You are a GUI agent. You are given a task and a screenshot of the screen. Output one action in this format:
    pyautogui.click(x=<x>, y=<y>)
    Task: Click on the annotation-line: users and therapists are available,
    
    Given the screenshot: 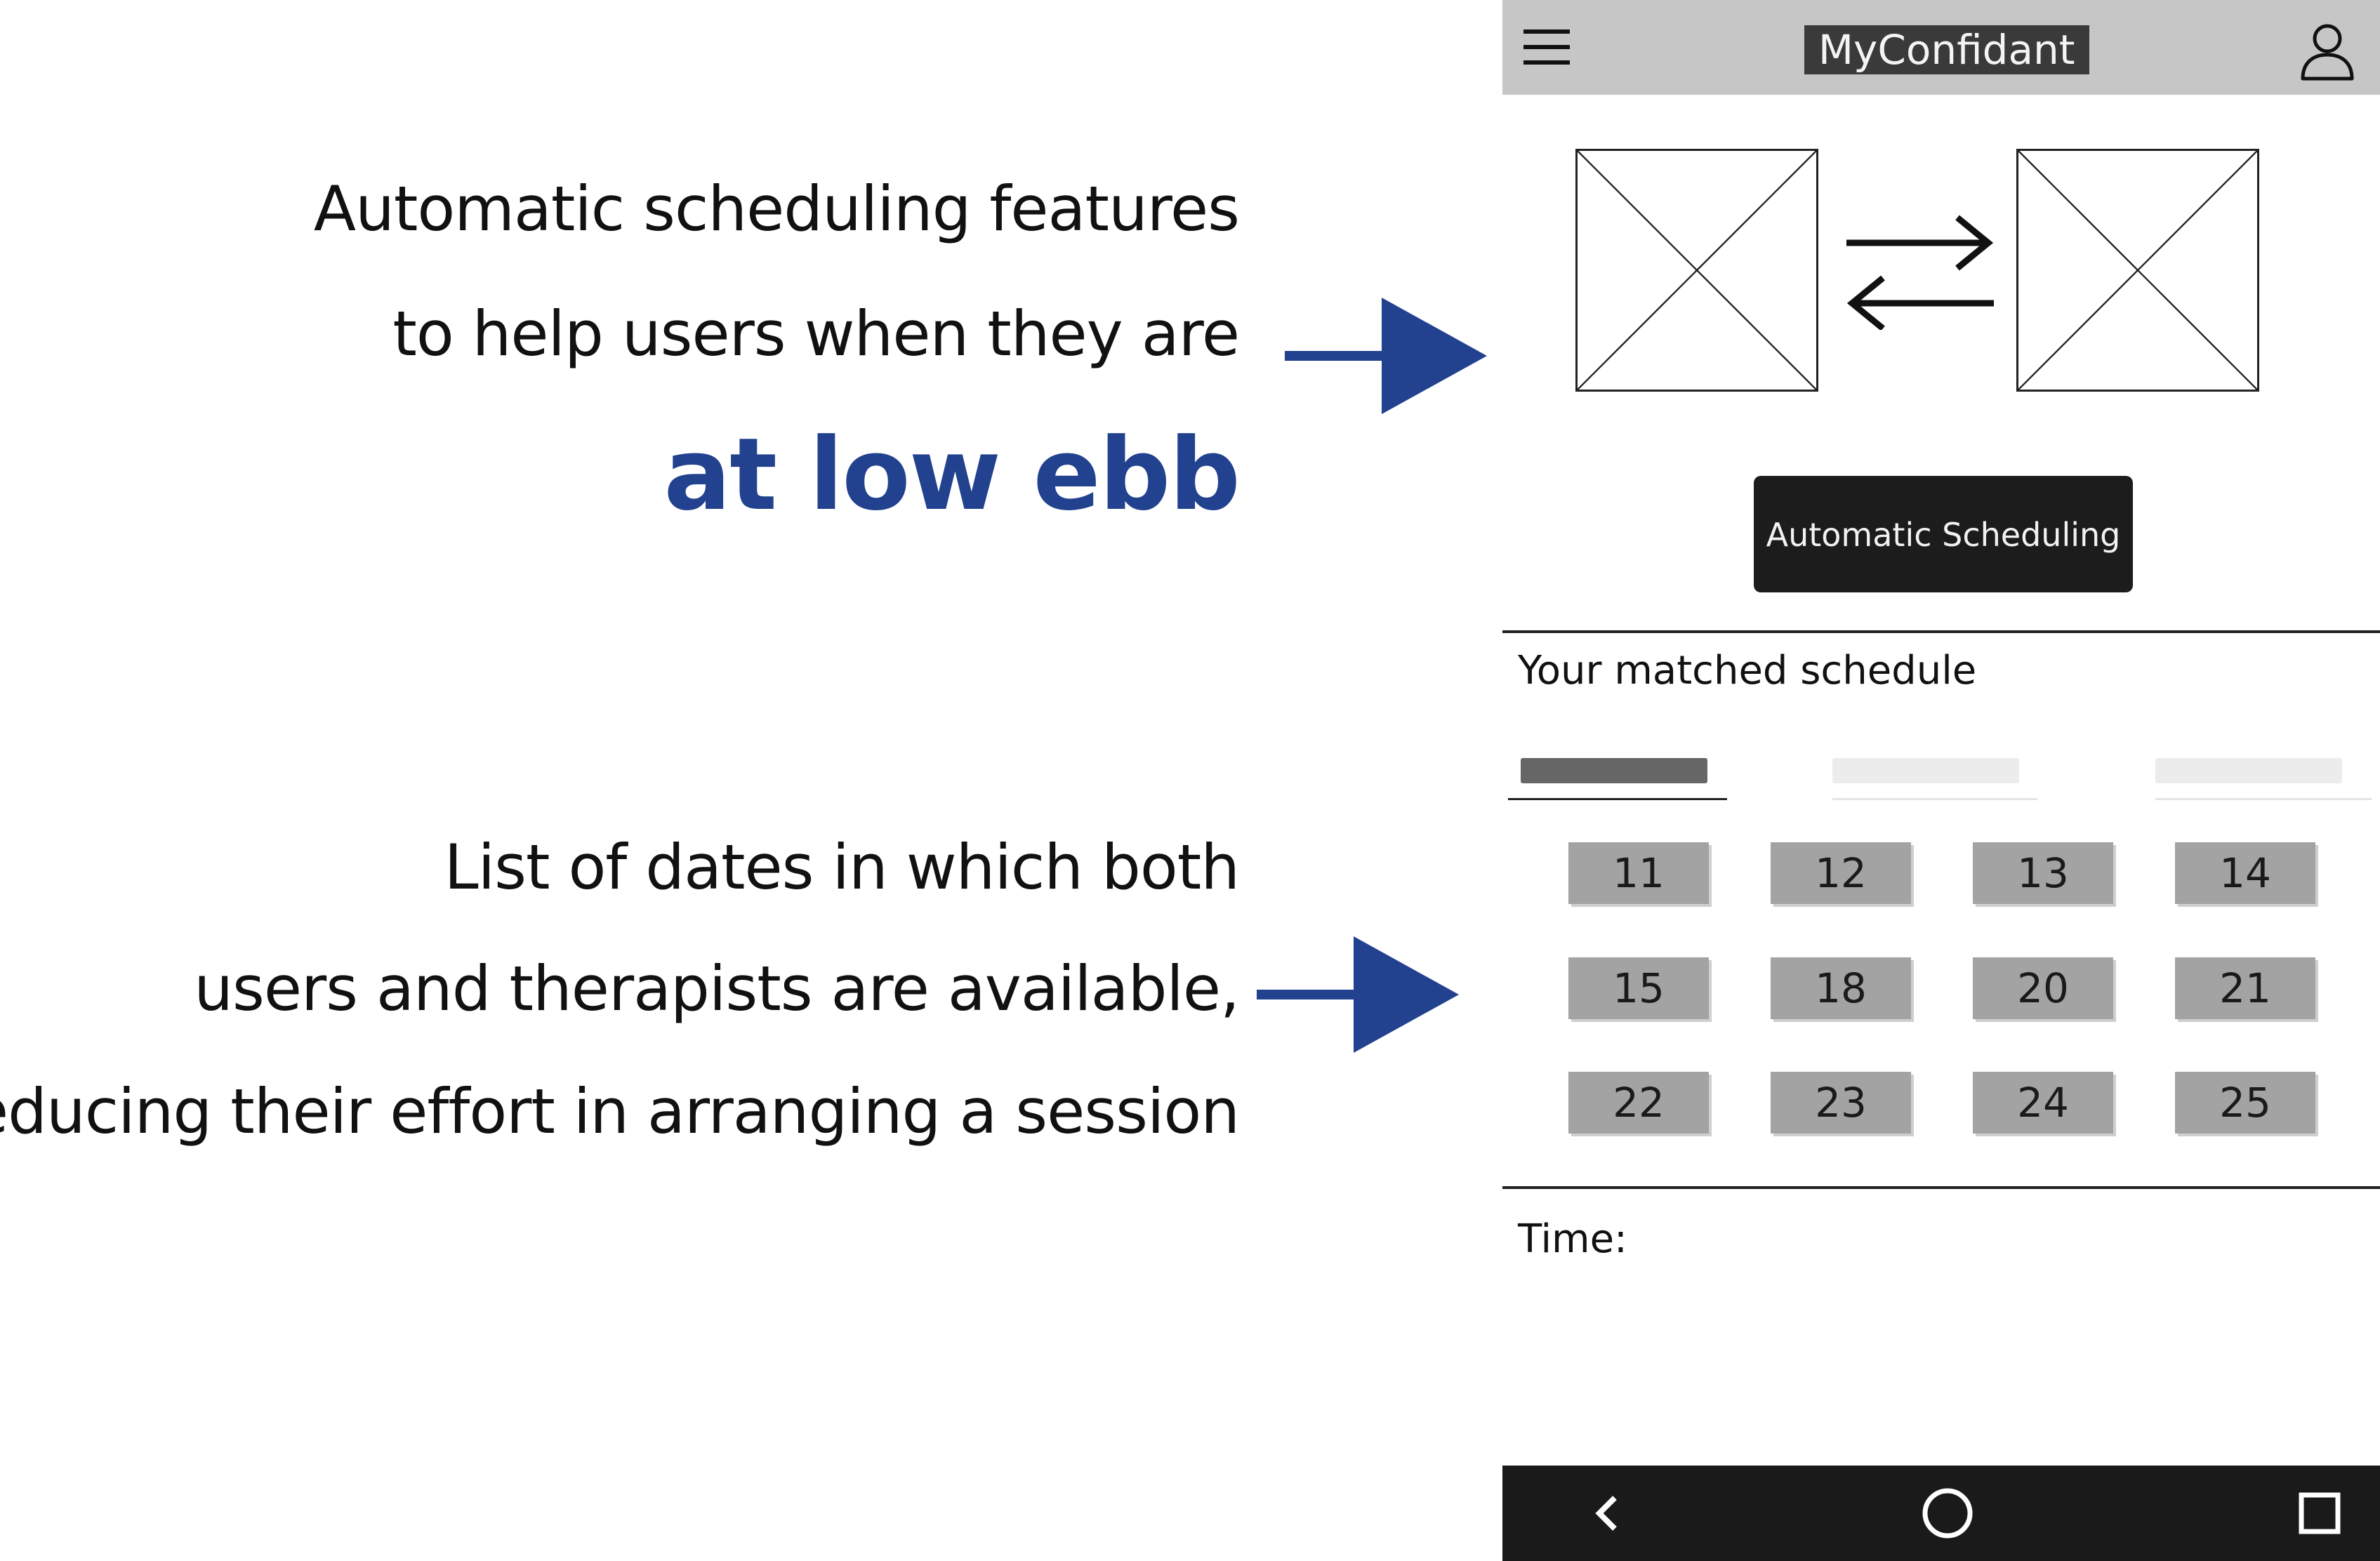 What is the action you would take?
    pyautogui.click(x=717, y=989)
    